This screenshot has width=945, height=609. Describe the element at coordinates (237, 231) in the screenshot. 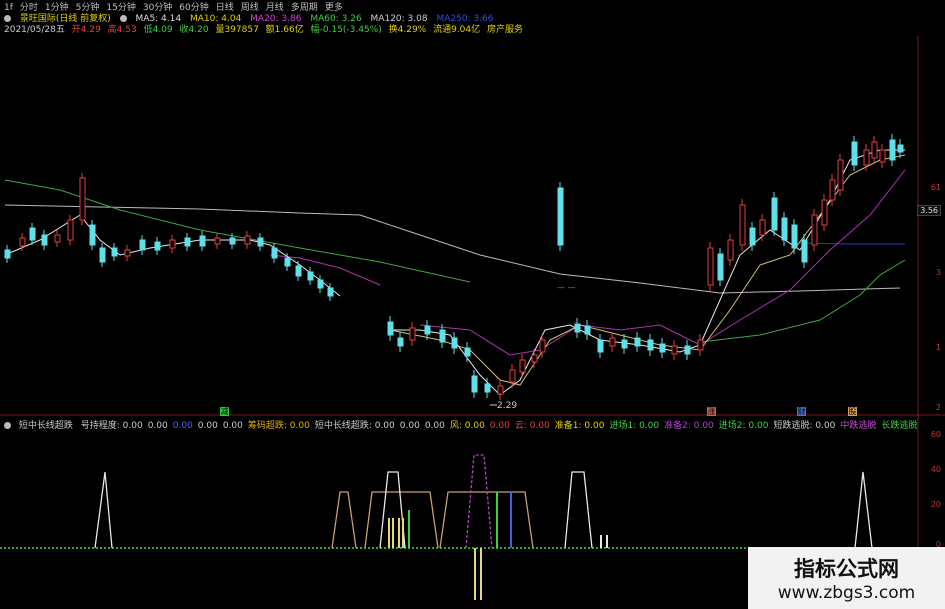

I see `ma60-line` at that location.